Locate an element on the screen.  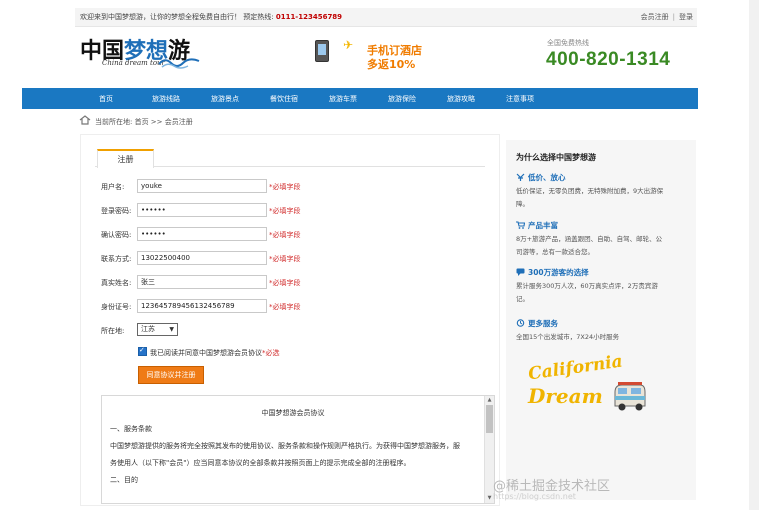
location-value: 江苏 is located at coordinates (148, 329).